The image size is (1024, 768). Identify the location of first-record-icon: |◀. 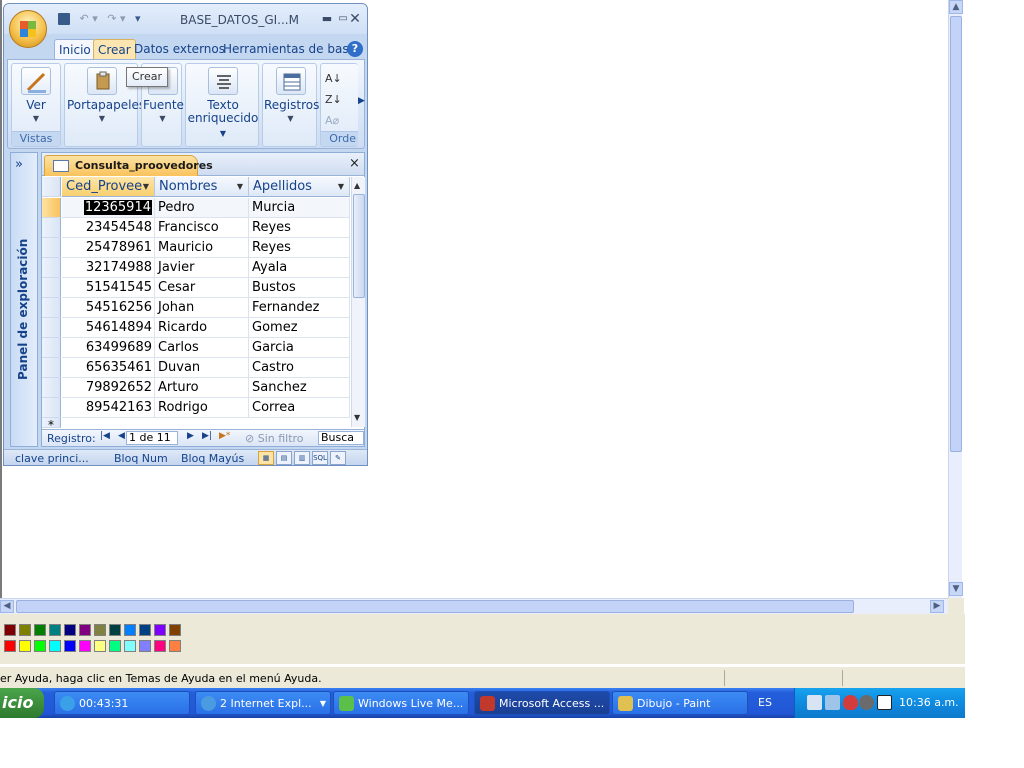
(105, 436).